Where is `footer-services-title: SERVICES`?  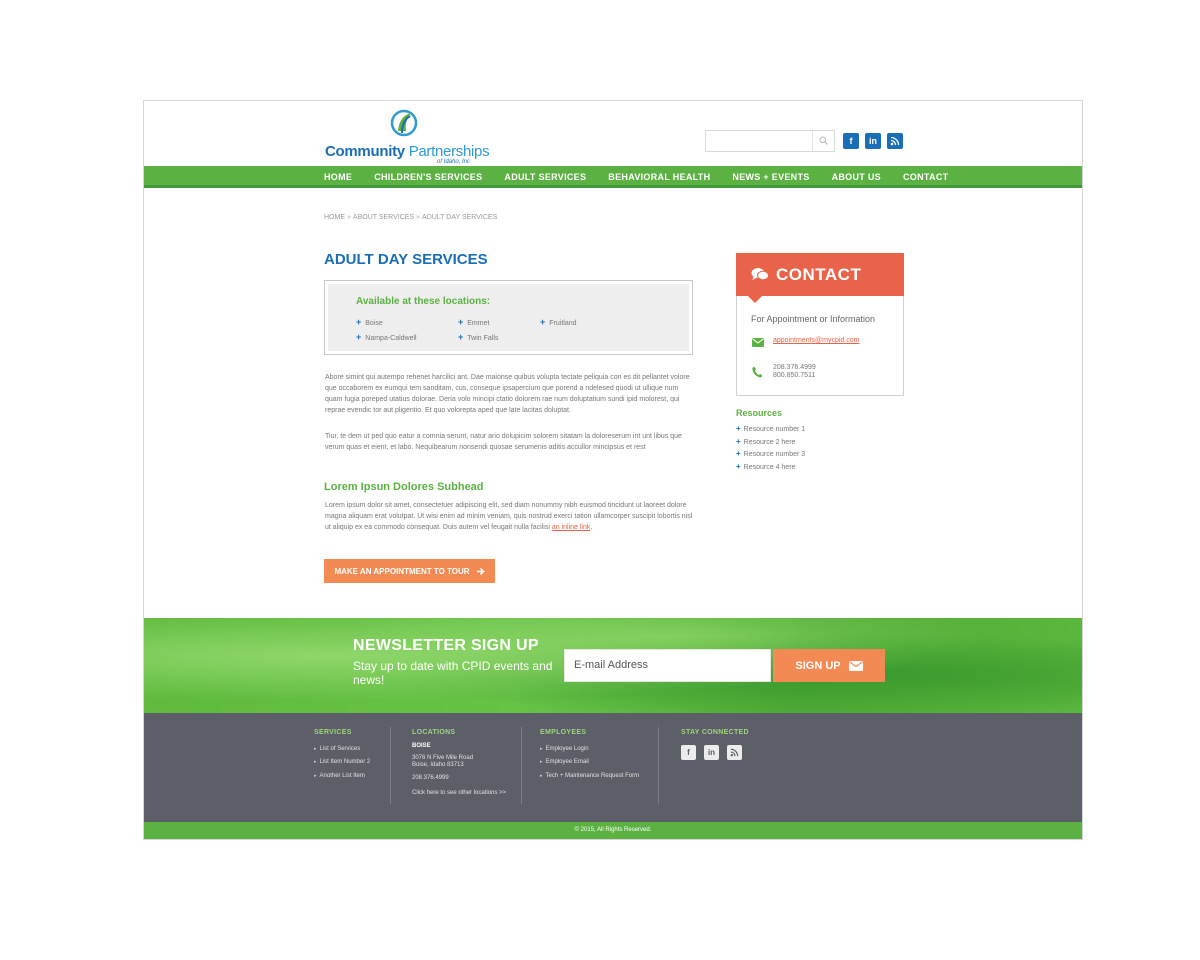 footer-services-title: SERVICES is located at coordinates (333, 732).